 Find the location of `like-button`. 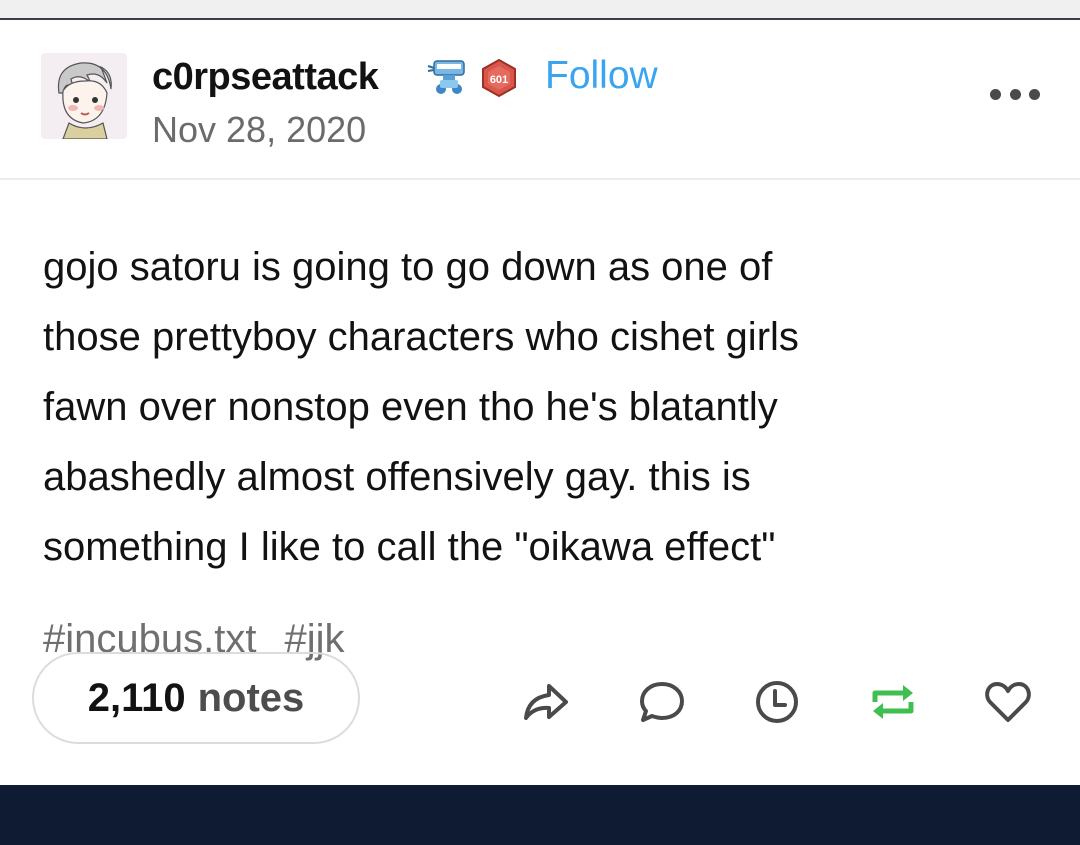

like-button is located at coordinates (1008, 702).